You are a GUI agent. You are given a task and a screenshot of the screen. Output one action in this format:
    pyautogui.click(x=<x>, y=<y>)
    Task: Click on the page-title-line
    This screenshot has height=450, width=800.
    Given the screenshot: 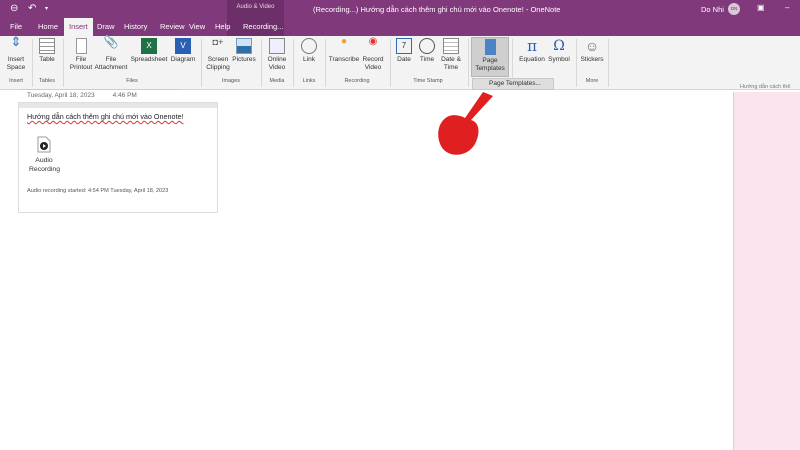 What is the action you would take?
    pyautogui.click(x=99, y=89)
    